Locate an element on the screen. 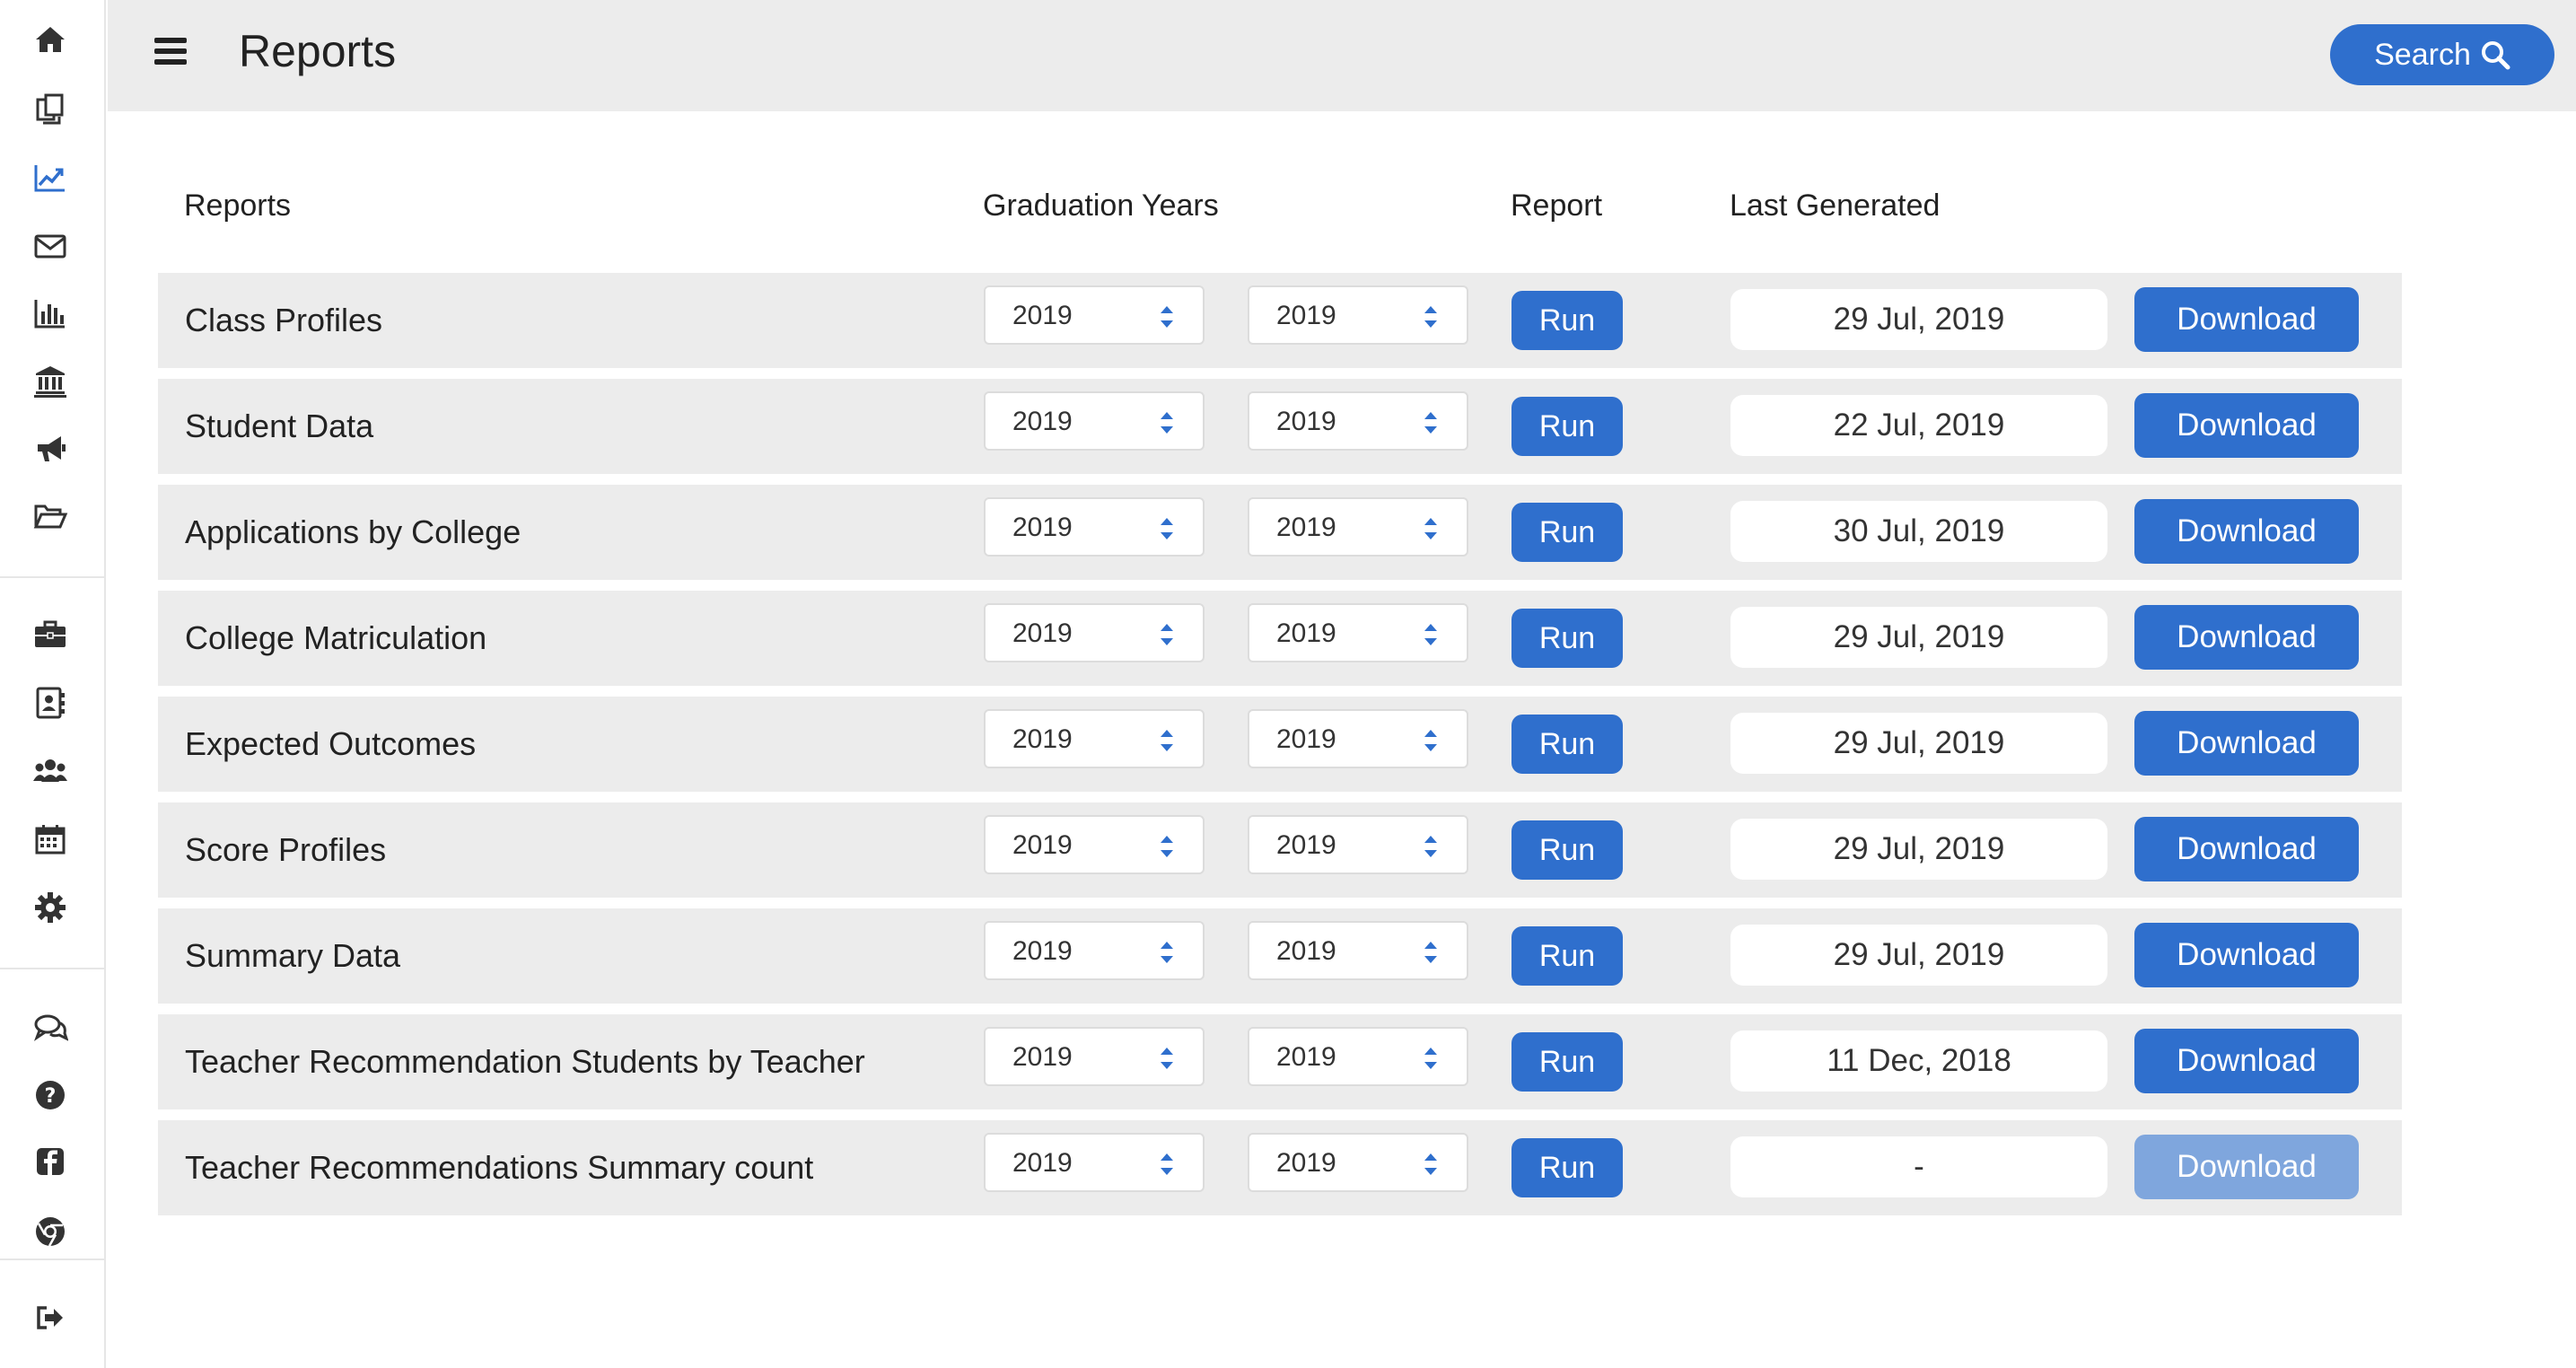 The width and height of the screenshot is (2576, 1368). report-name: Student Data is located at coordinates (279, 426).